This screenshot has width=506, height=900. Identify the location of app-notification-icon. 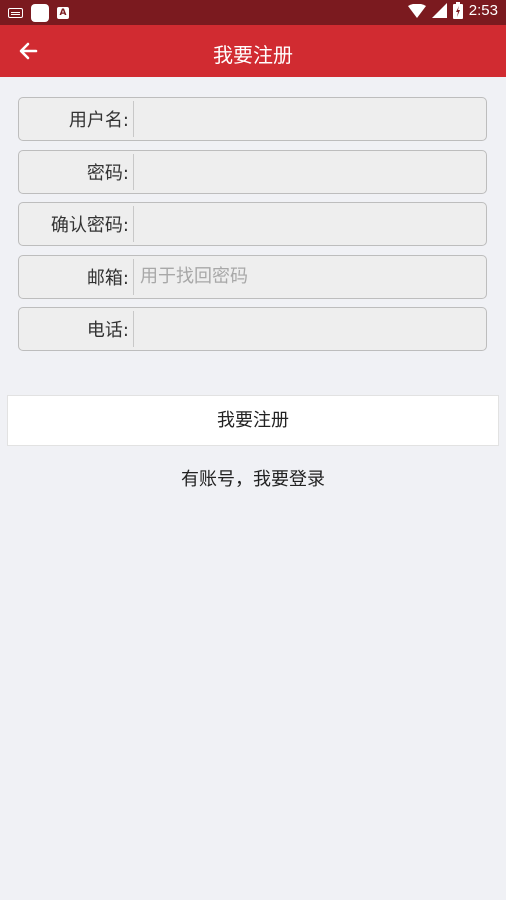
(40, 13).